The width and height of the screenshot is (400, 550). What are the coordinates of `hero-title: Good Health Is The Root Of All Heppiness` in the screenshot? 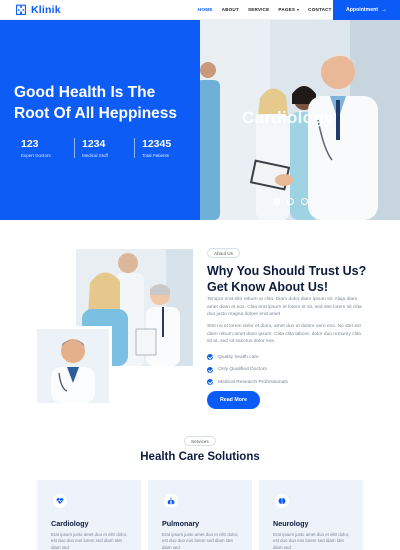 It's located at (96, 103).